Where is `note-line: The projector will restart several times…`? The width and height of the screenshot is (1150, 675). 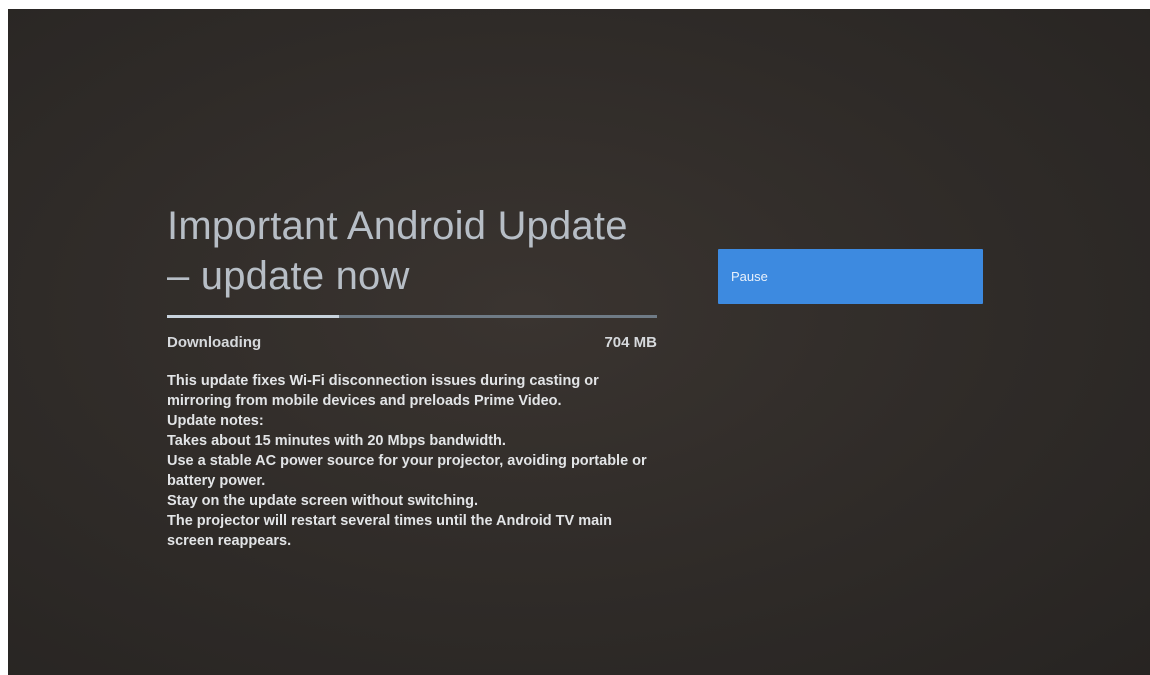
note-line: The projector will restart several times… is located at coordinates (390, 521).